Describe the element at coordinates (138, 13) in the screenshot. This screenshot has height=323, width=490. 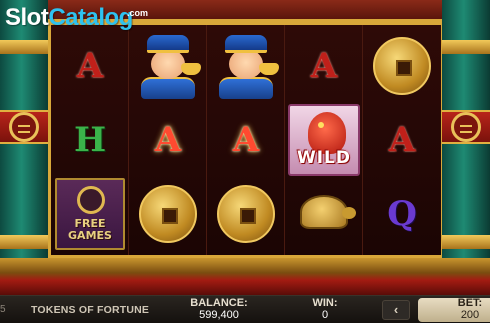
I see `logo-domain: .com` at that location.